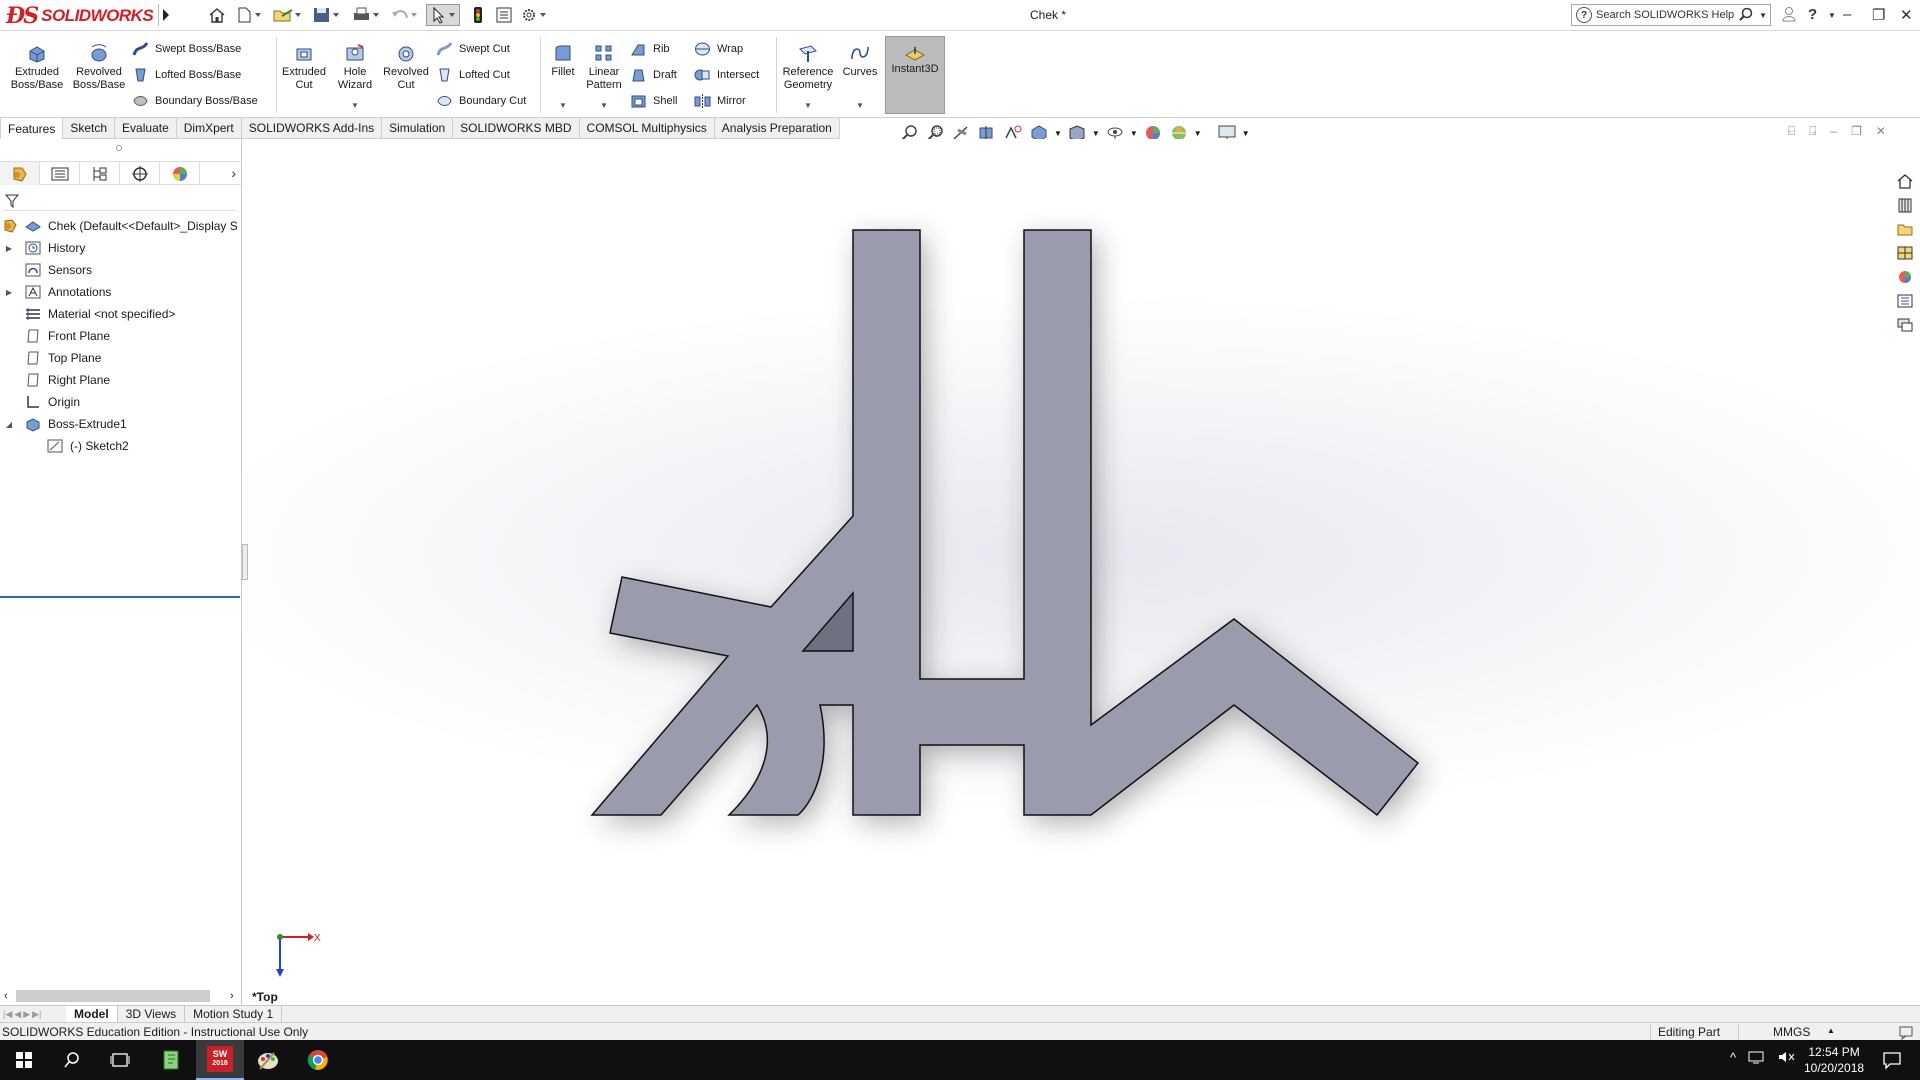  I want to click on intersect-button: Intersect, so click(726, 75).